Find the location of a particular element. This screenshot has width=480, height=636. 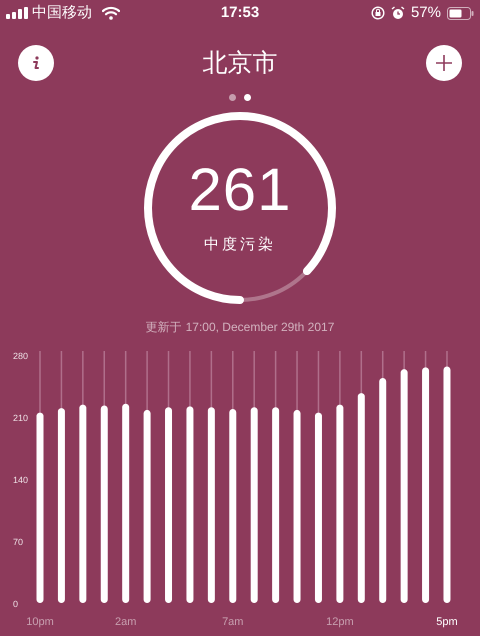

y-axis-label: 140 is located at coordinates (20, 480).